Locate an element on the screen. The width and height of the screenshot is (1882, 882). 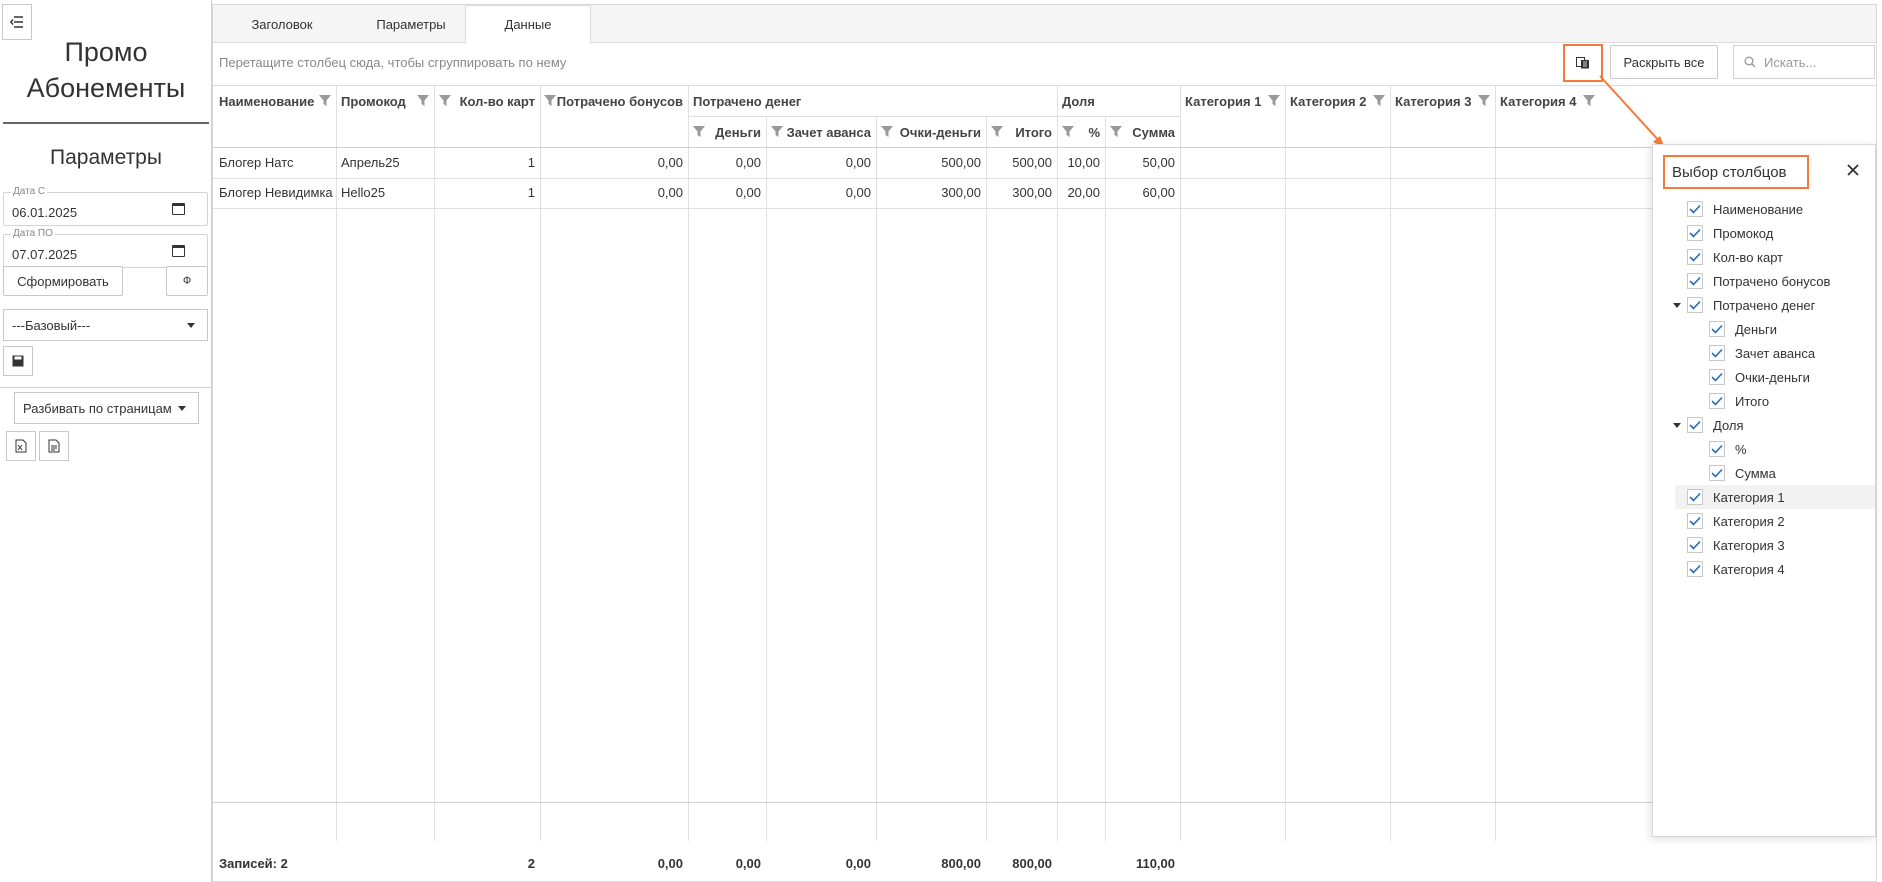
col-header-name: Наименование is located at coordinates (266, 101).